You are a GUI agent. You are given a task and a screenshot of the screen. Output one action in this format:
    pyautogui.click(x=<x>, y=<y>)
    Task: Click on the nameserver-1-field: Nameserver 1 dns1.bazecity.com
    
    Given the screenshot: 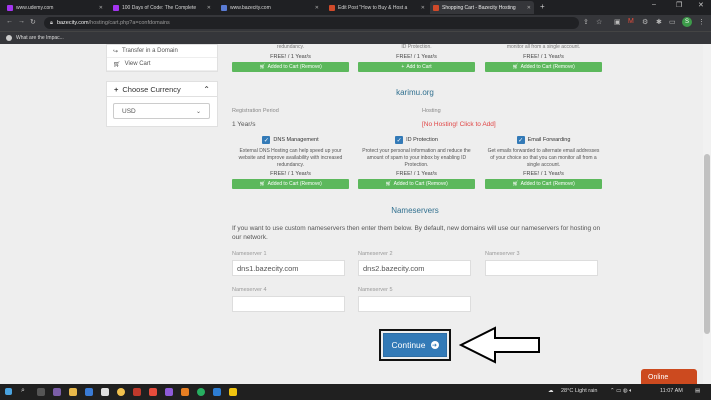 What is the action you would take?
    pyautogui.click(x=288, y=263)
    